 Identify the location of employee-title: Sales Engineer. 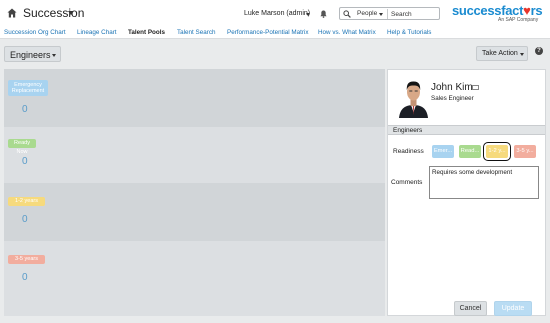
(452, 98).